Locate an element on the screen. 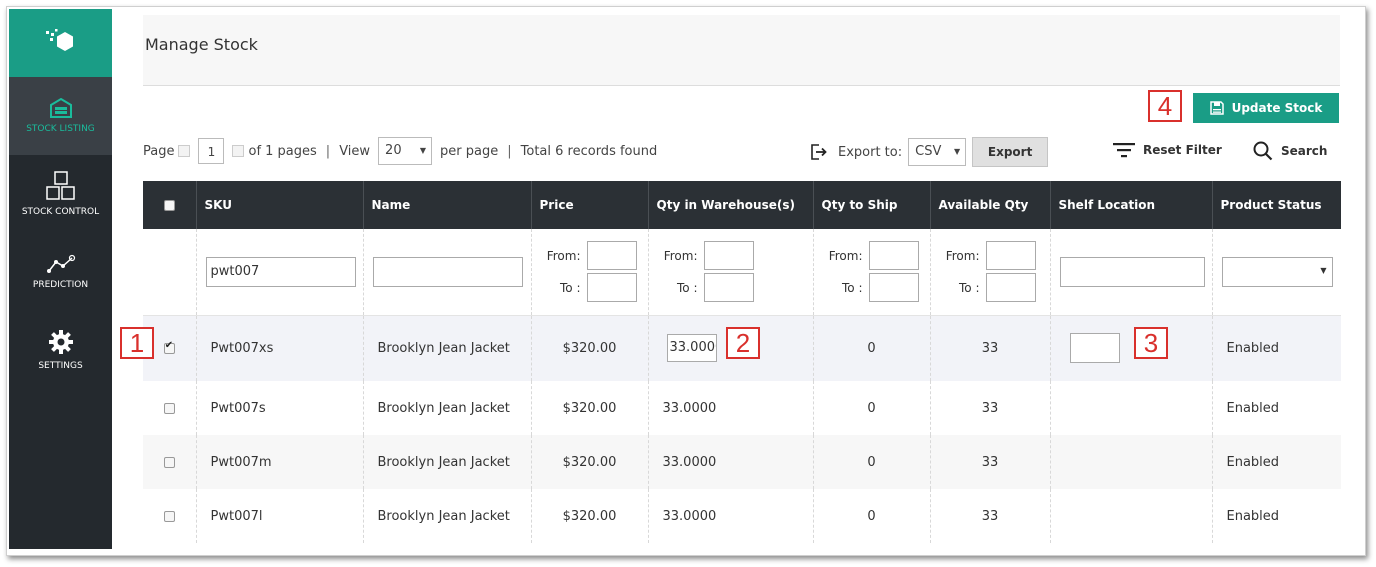 The width and height of the screenshot is (1376, 567). column-header-qty-warehouse: Qty in Warehouse(s) is located at coordinates (731, 205).